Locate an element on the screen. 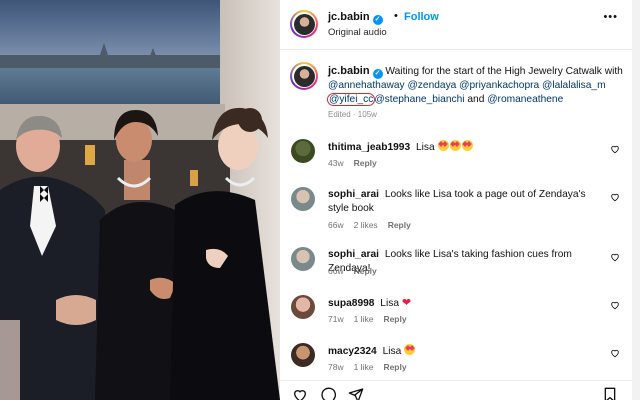 The height and width of the screenshot is (400, 640). comment-icon is located at coordinates (328, 393).